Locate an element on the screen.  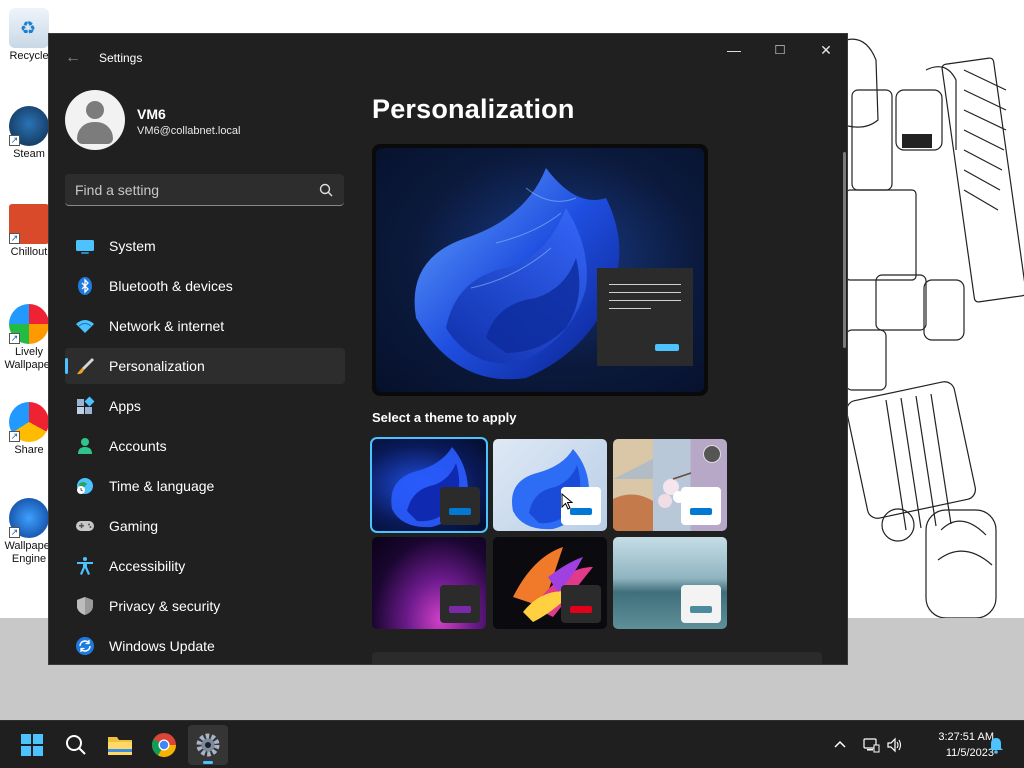
desktop-icon-chillout: ↗ Chillout is located at coordinates (29, 231).